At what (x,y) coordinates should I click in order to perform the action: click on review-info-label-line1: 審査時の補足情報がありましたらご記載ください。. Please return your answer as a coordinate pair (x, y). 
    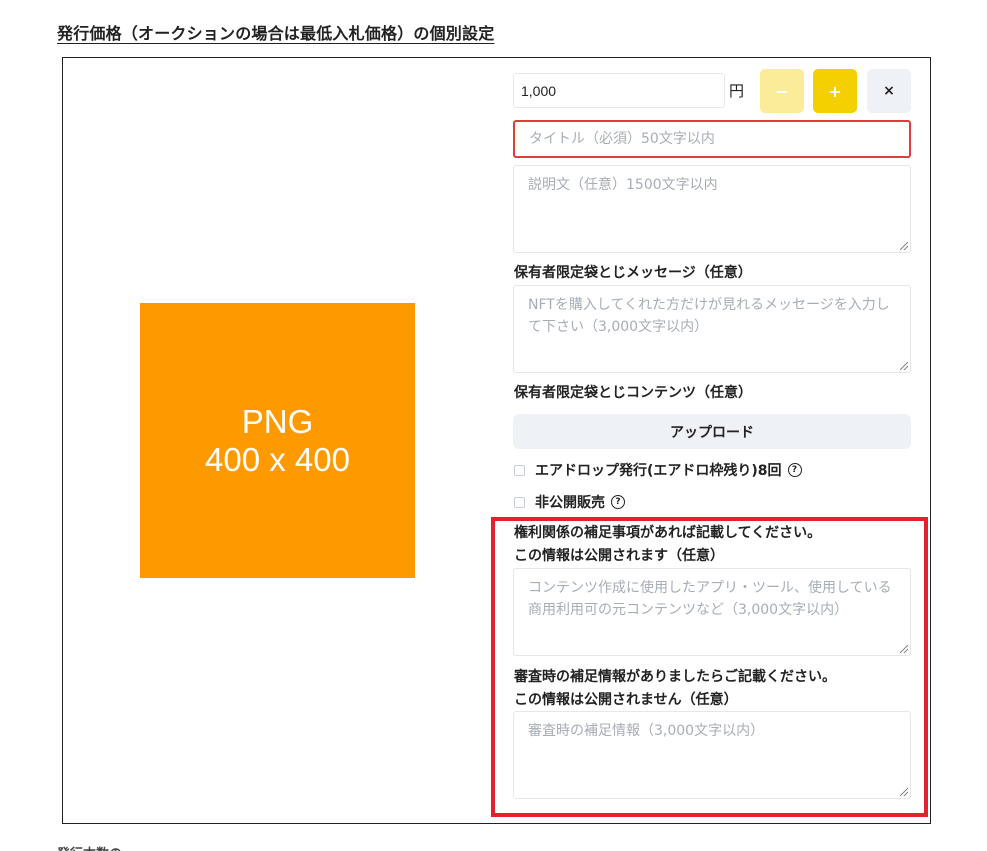
    Looking at the image, I should click on (675, 677).